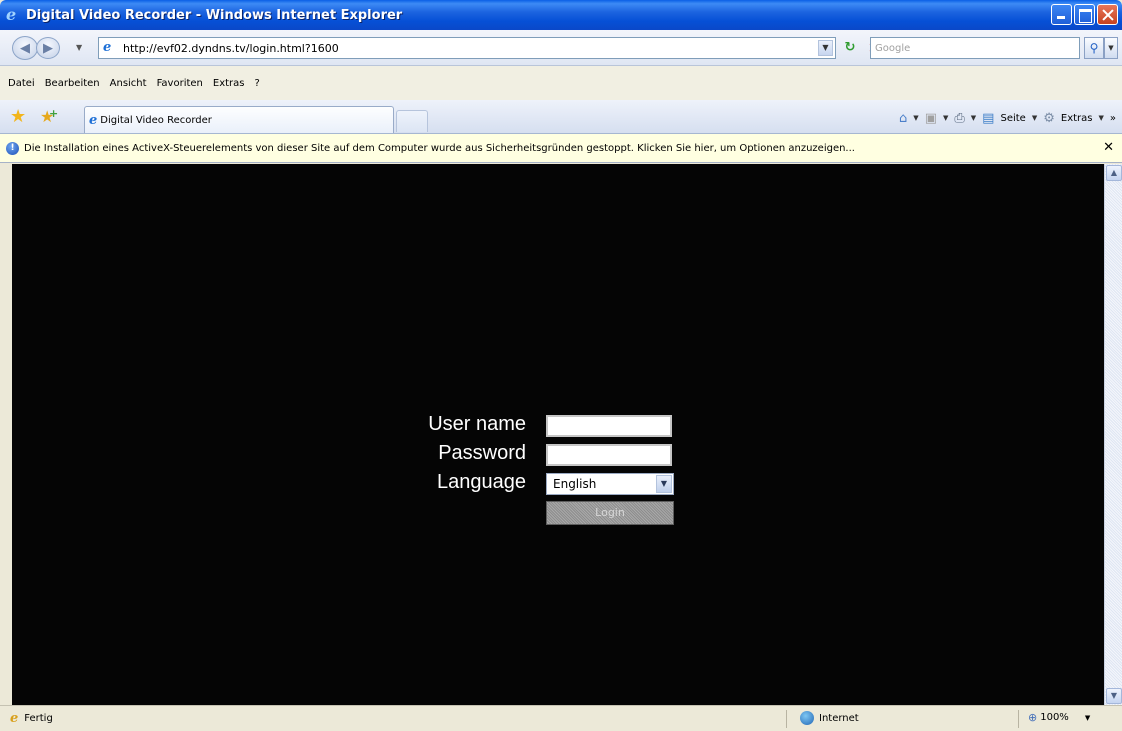  What do you see at coordinates (893, 48) in the screenshot?
I see `search-placeholder: Google` at bounding box center [893, 48].